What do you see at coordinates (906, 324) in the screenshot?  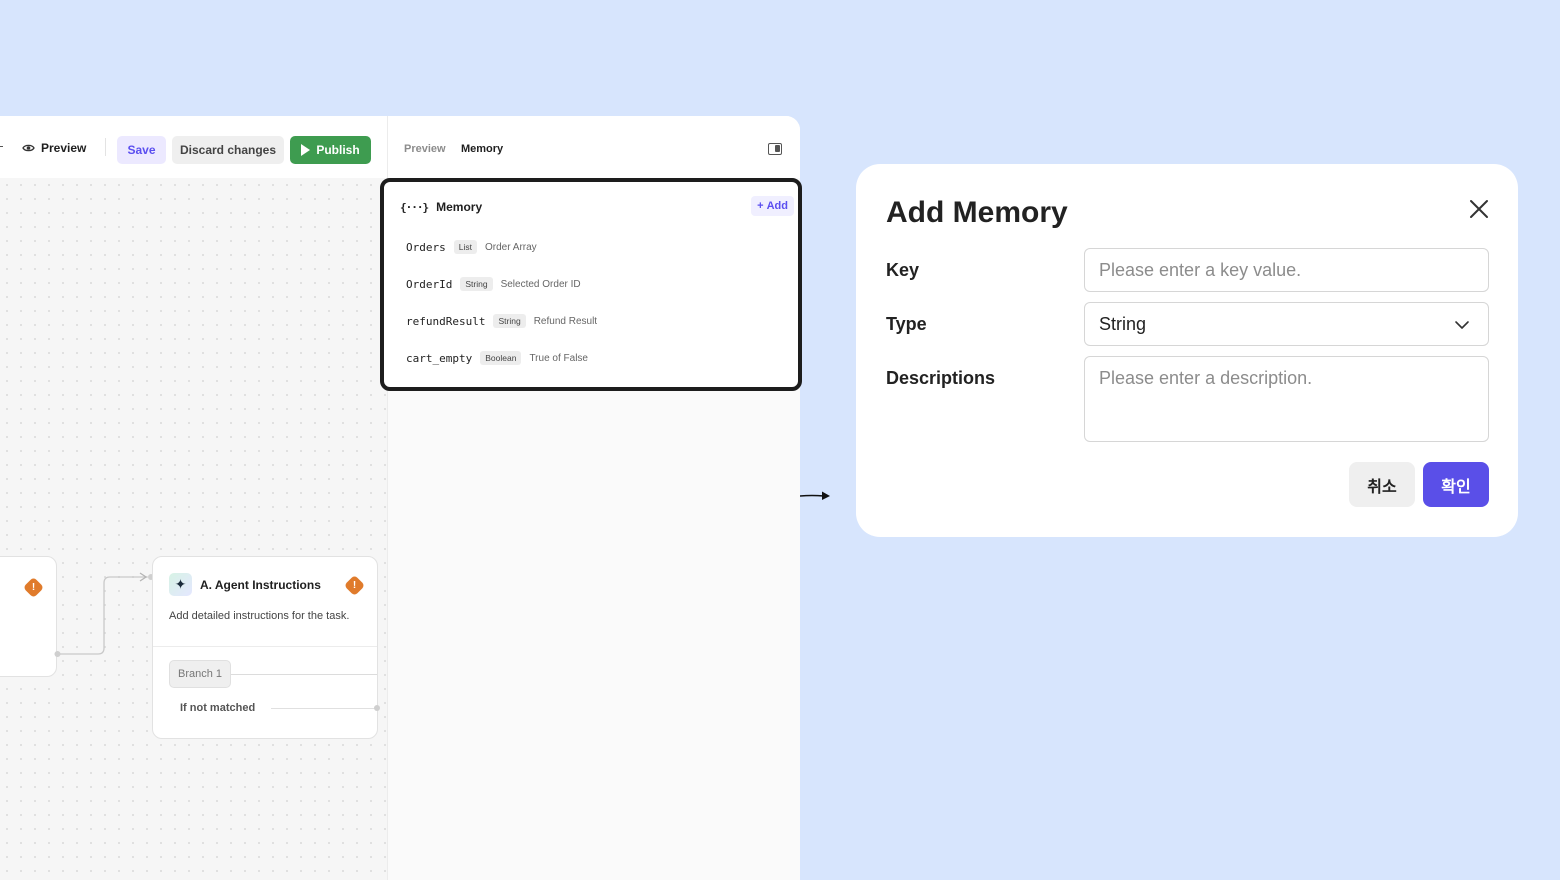 I see `type-label: Type` at bounding box center [906, 324].